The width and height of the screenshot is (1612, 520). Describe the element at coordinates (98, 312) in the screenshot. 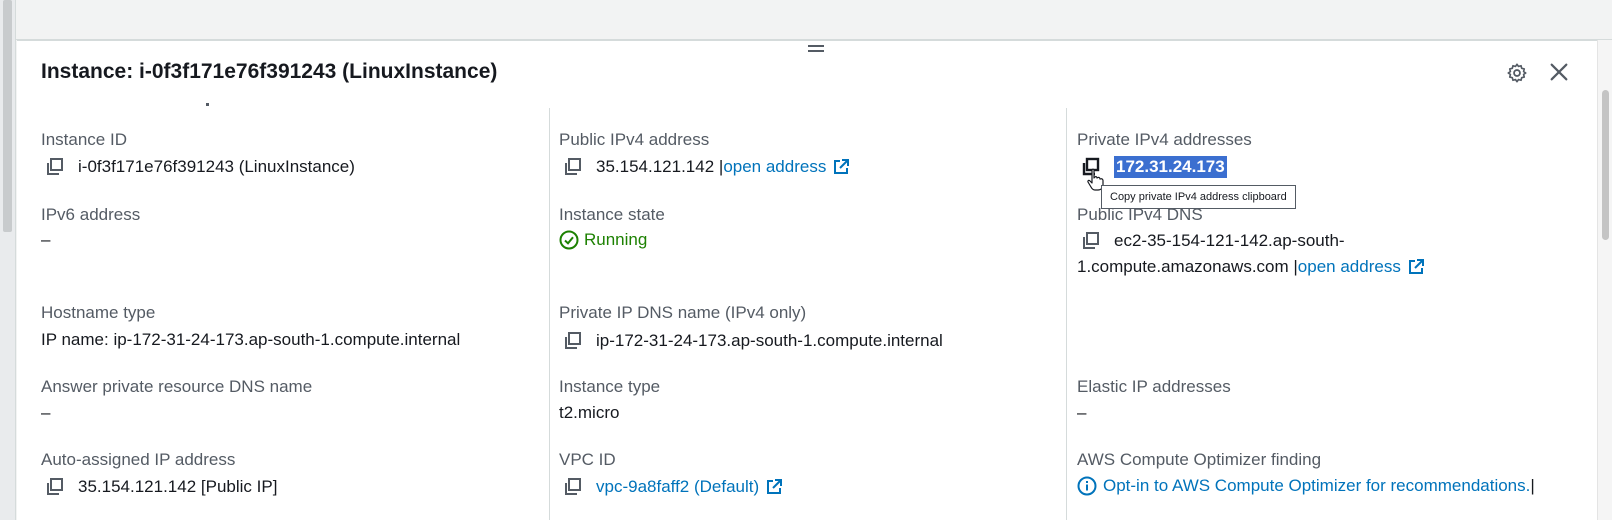

I see `hostname-type-label: Hostname type` at that location.